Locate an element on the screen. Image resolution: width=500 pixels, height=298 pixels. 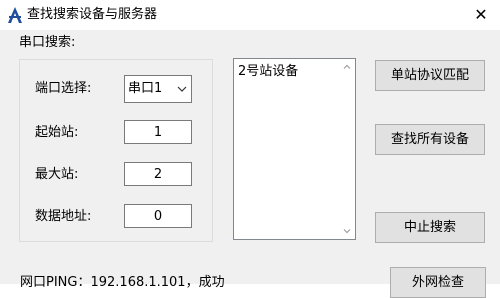
scroll-down-icon is located at coordinates (347, 231).